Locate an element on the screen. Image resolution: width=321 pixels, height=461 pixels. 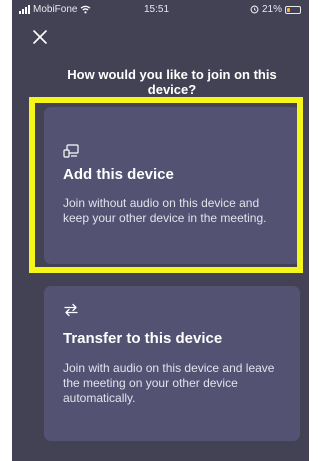
add-this-device-title: Add this device is located at coordinates (118, 174).